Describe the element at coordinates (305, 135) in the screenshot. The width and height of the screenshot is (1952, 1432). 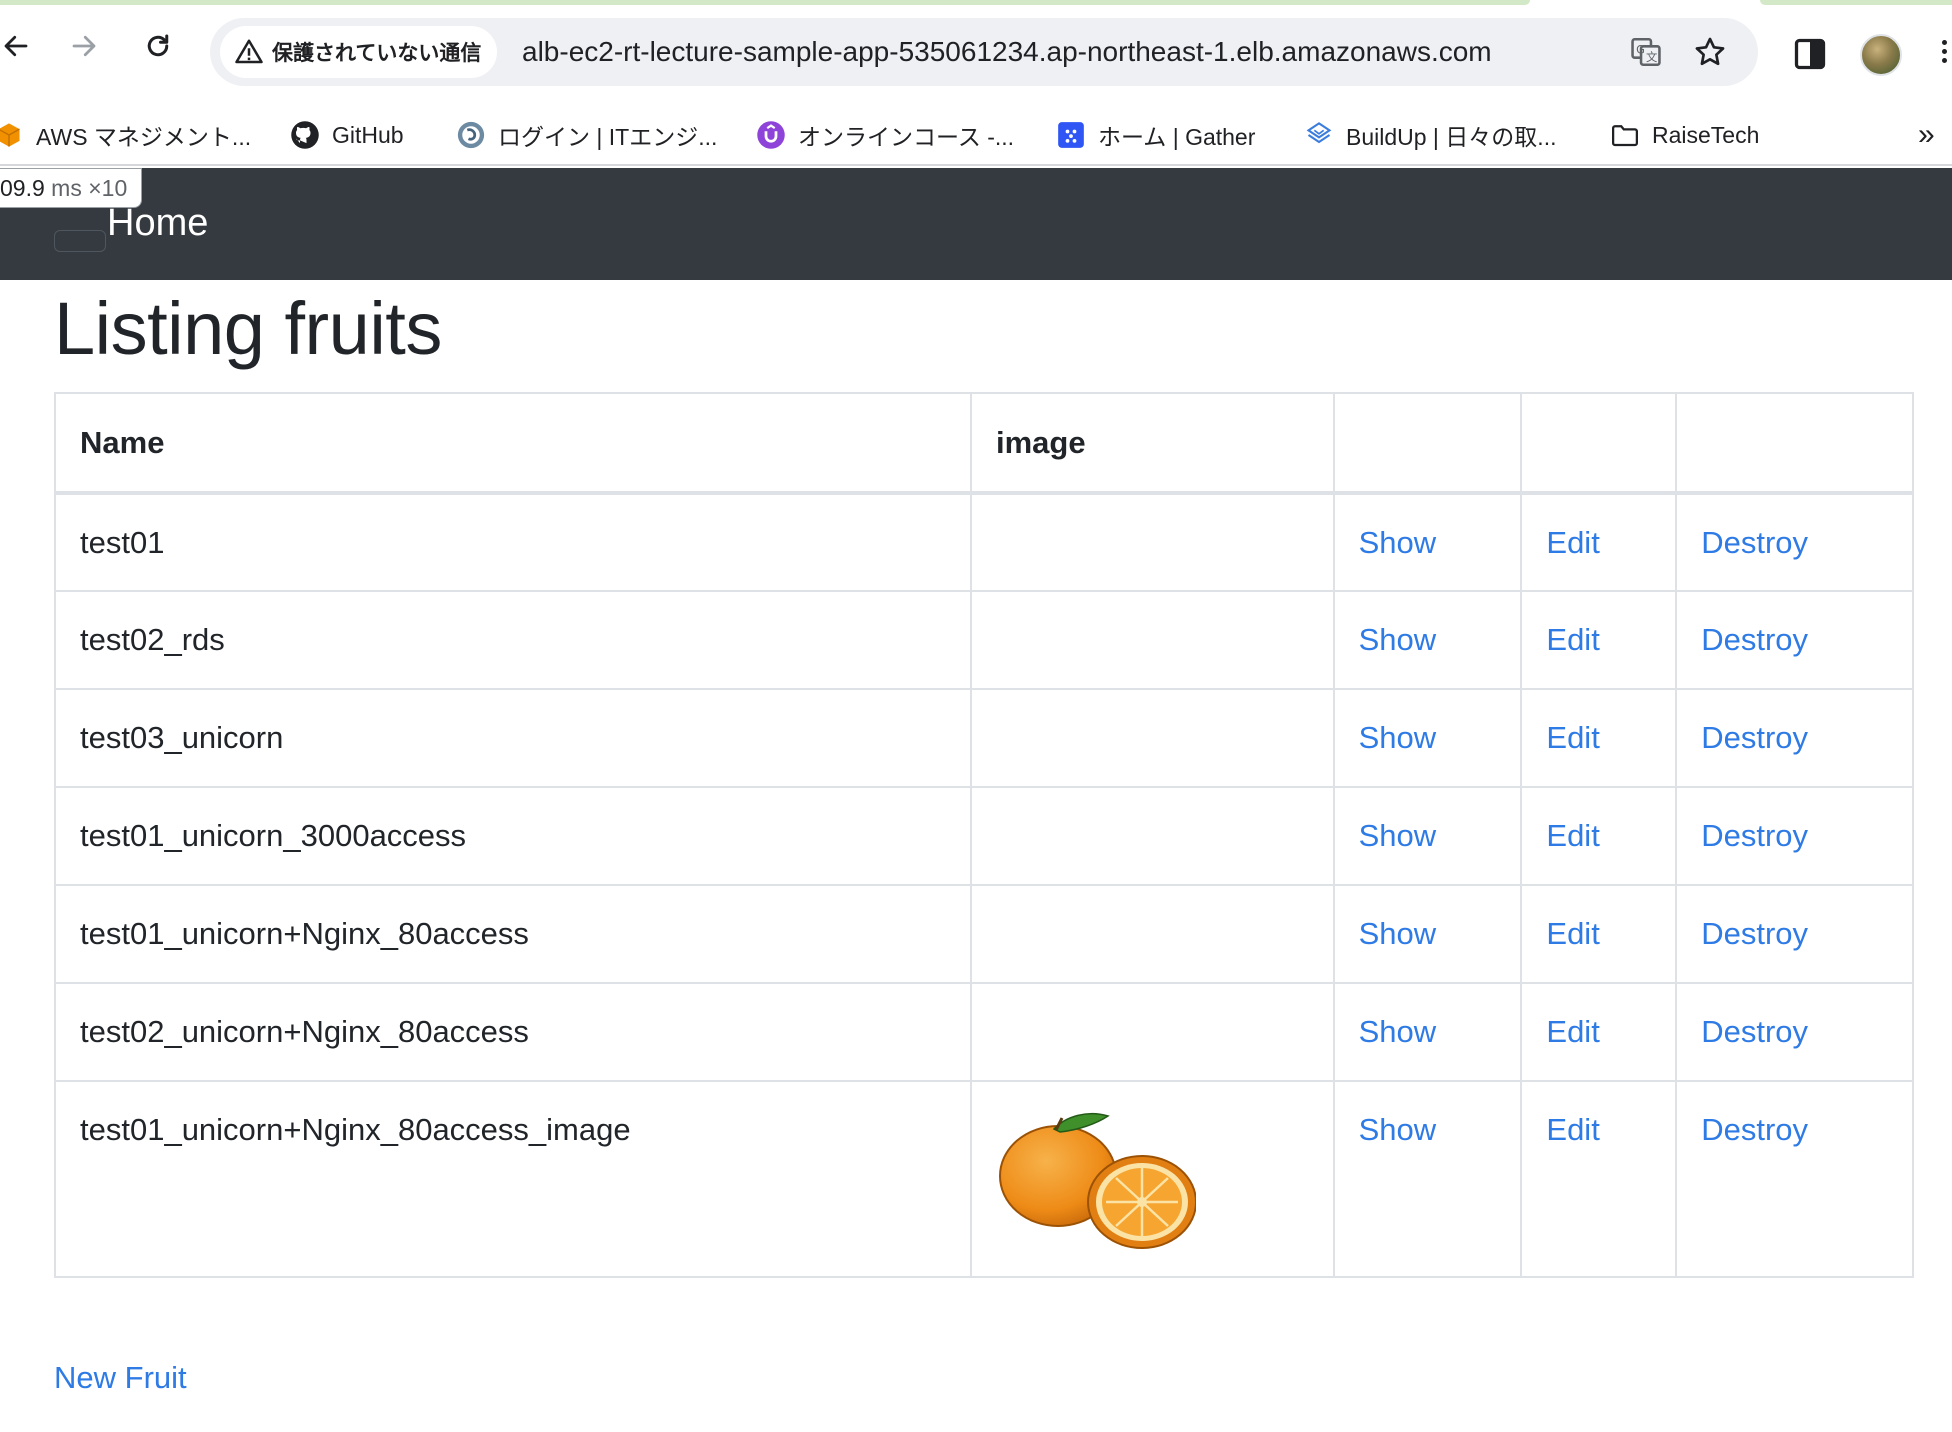
I see `github-icon` at that location.